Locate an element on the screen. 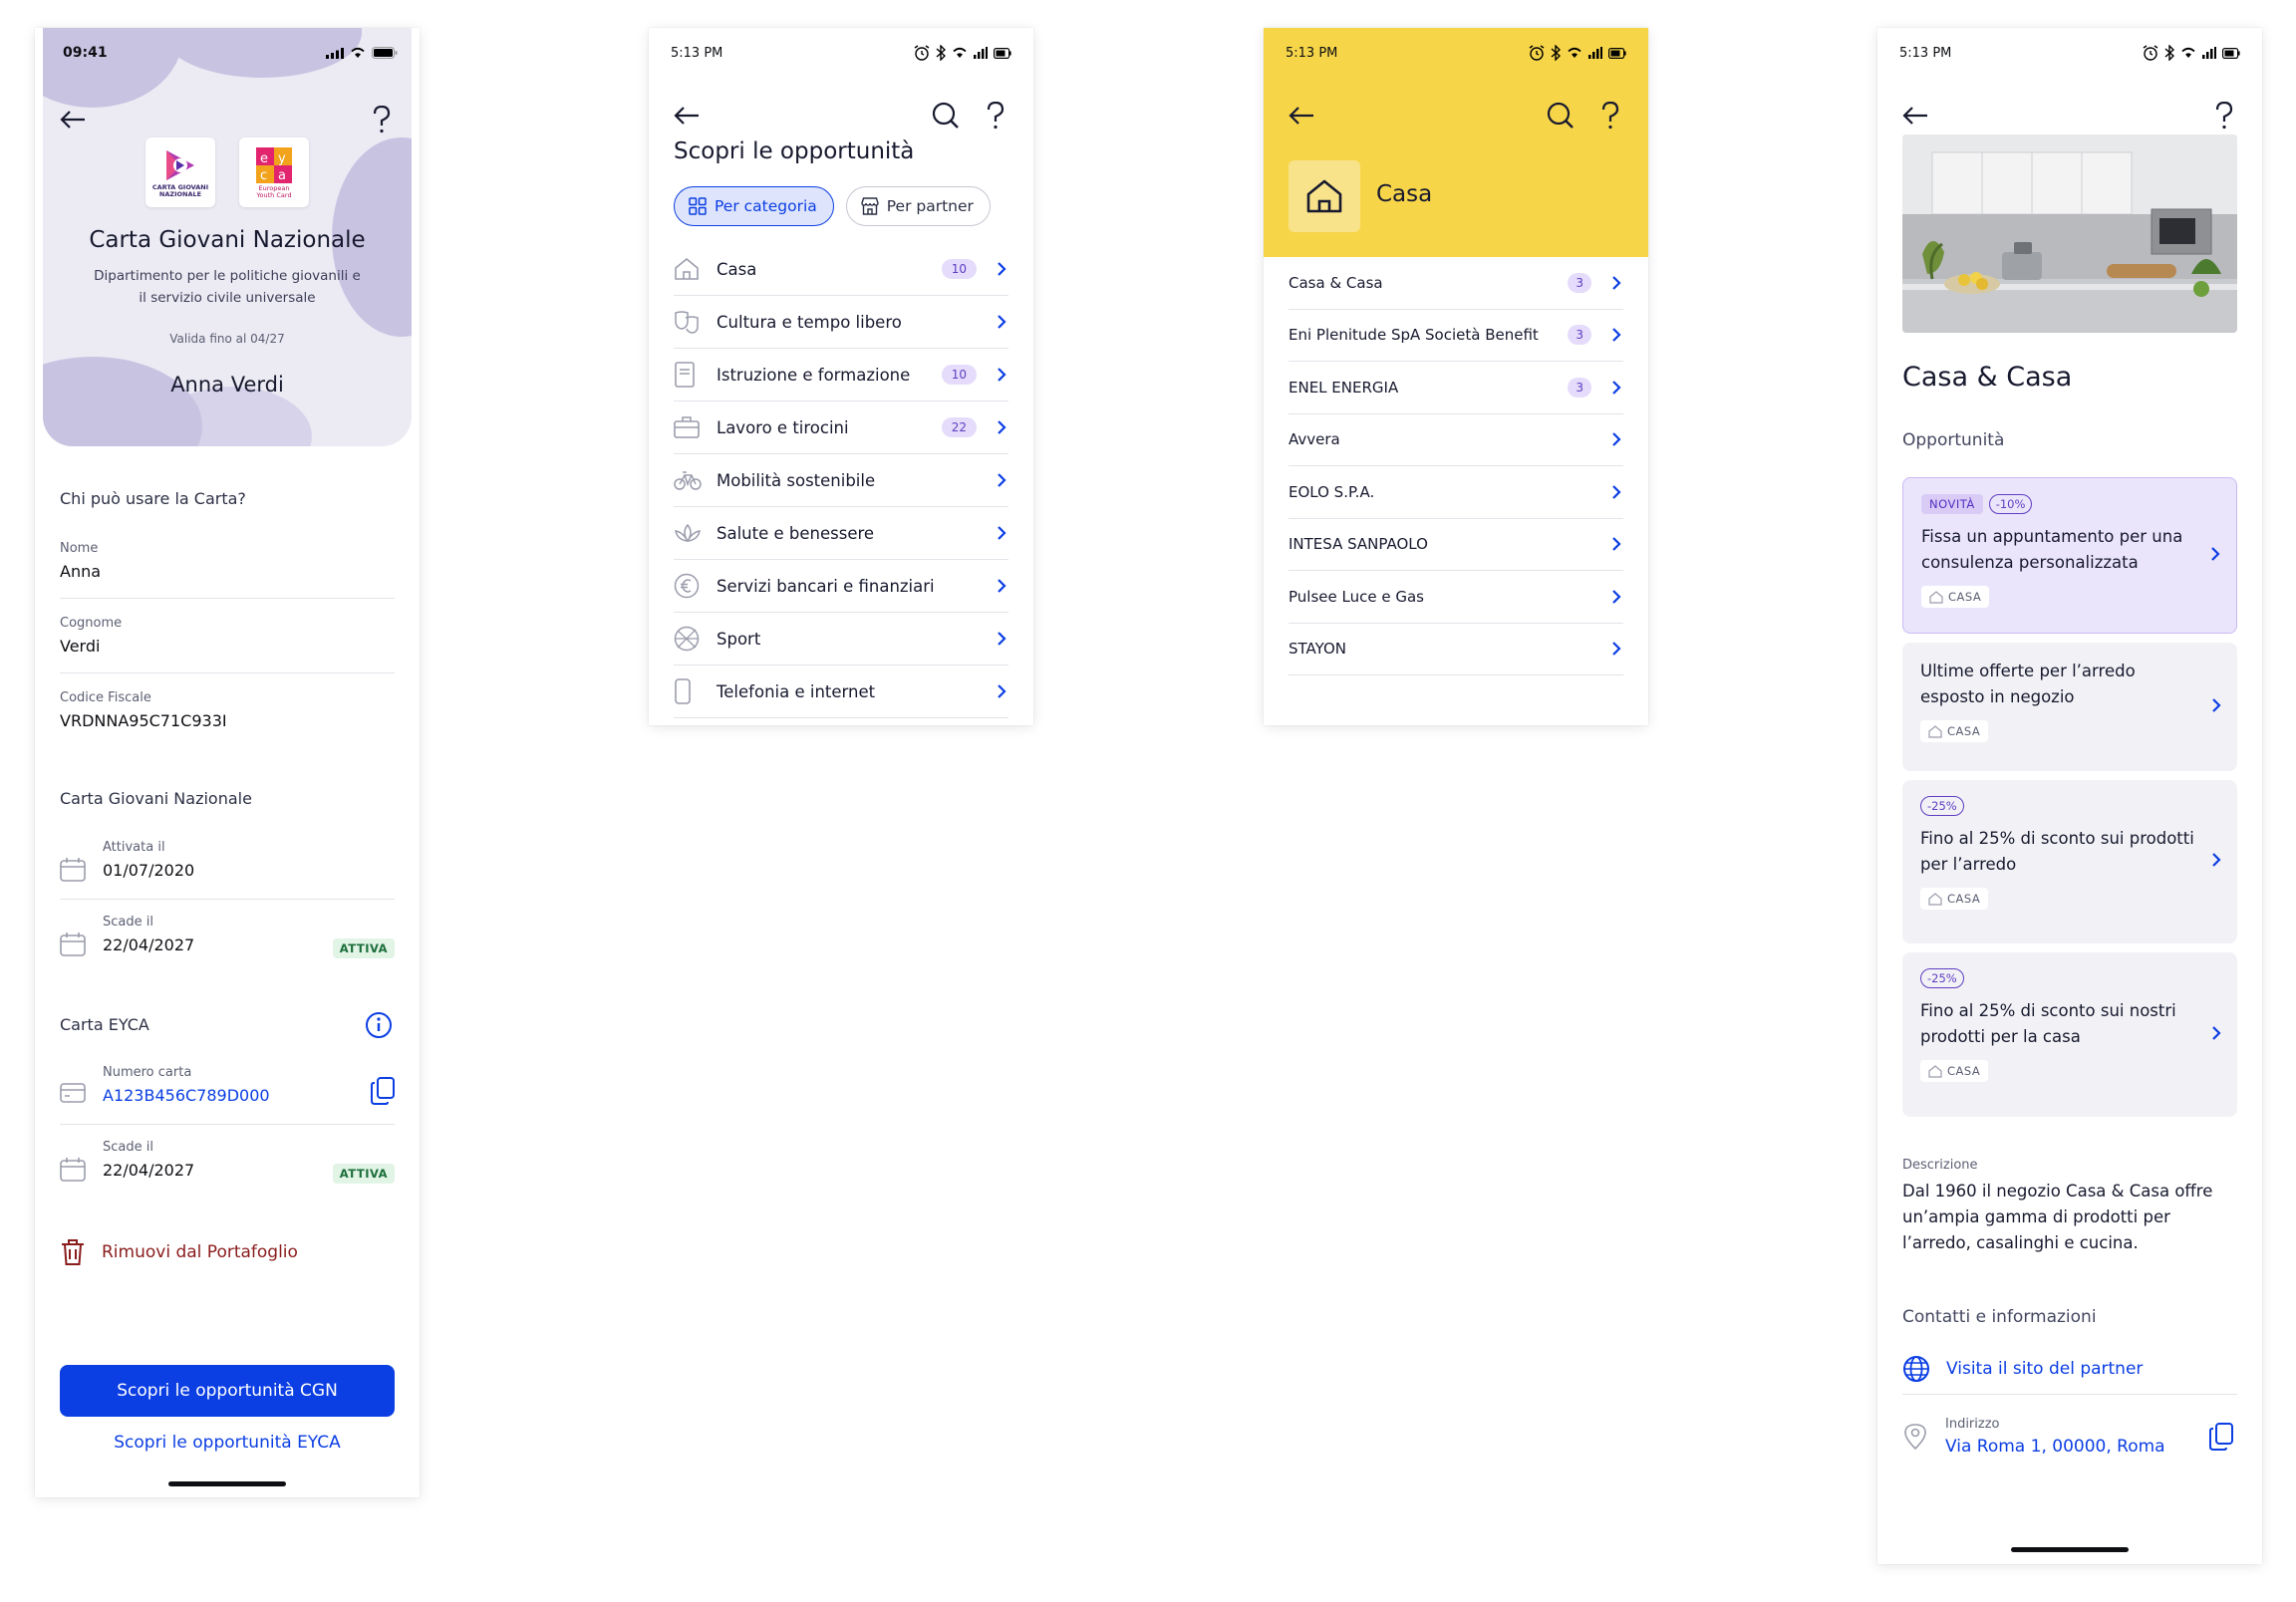 The height and width of the screenshot is (1602, 2296). list-item: Servizi bancari e finanziari is located at coordinates (841, 586).